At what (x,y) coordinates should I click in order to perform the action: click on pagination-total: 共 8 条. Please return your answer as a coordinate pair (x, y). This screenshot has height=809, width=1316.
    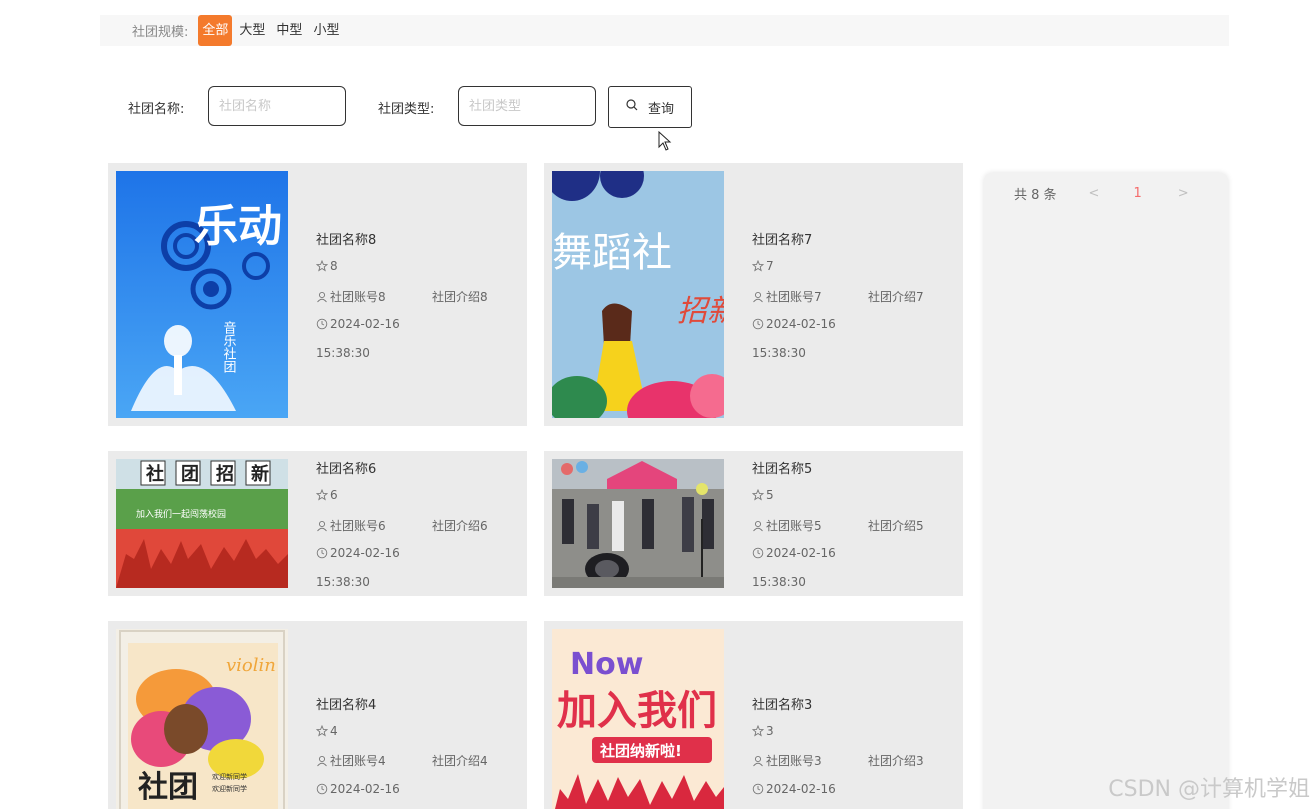
    Looking at the image, I should click on (1035, 195).